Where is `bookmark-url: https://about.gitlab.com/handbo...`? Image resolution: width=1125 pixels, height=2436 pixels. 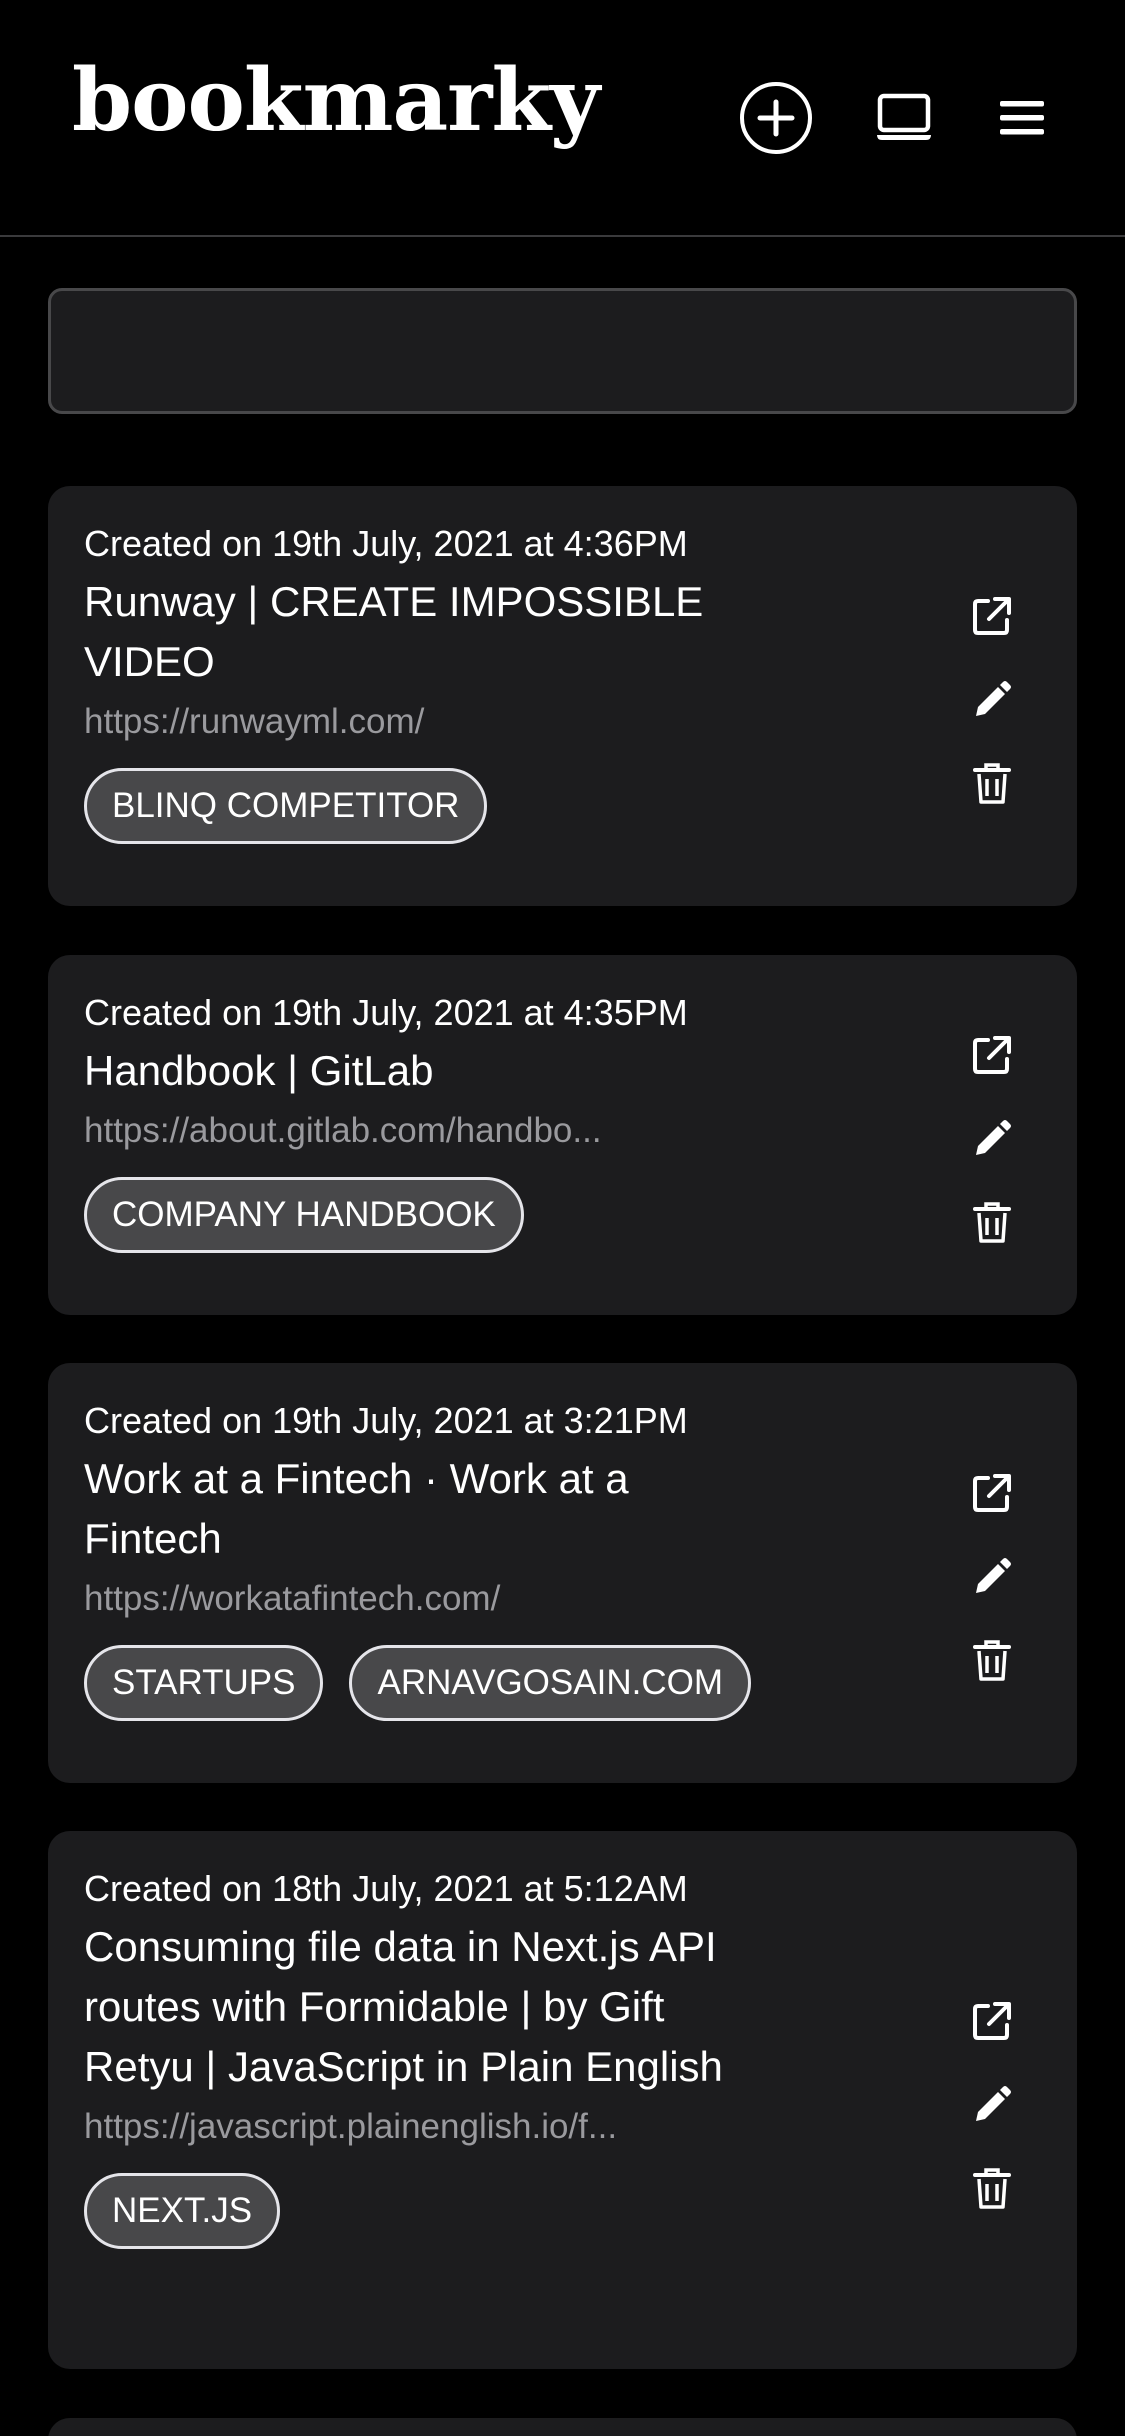 bookmark-url: https://about.gitlab.com/handbo... is located at coordinates (404, 1131).